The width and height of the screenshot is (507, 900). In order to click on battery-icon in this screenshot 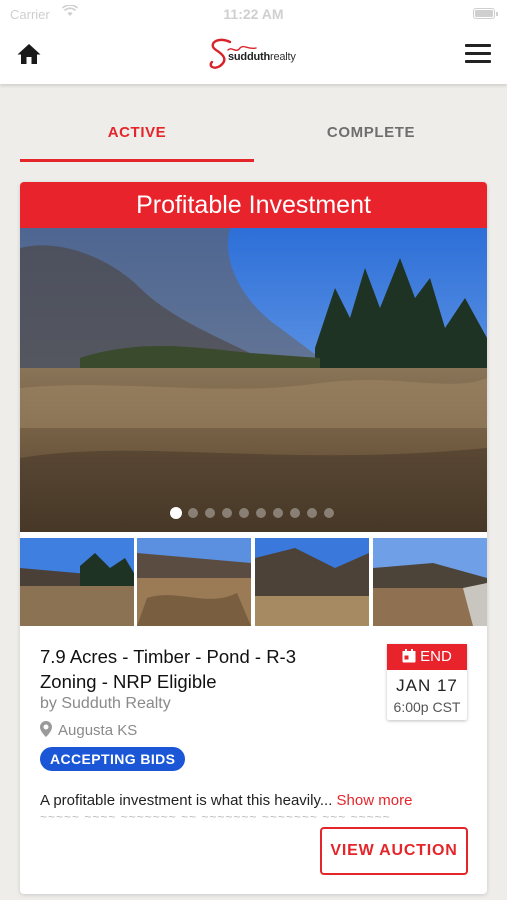, I will do `click(485, 13)`.